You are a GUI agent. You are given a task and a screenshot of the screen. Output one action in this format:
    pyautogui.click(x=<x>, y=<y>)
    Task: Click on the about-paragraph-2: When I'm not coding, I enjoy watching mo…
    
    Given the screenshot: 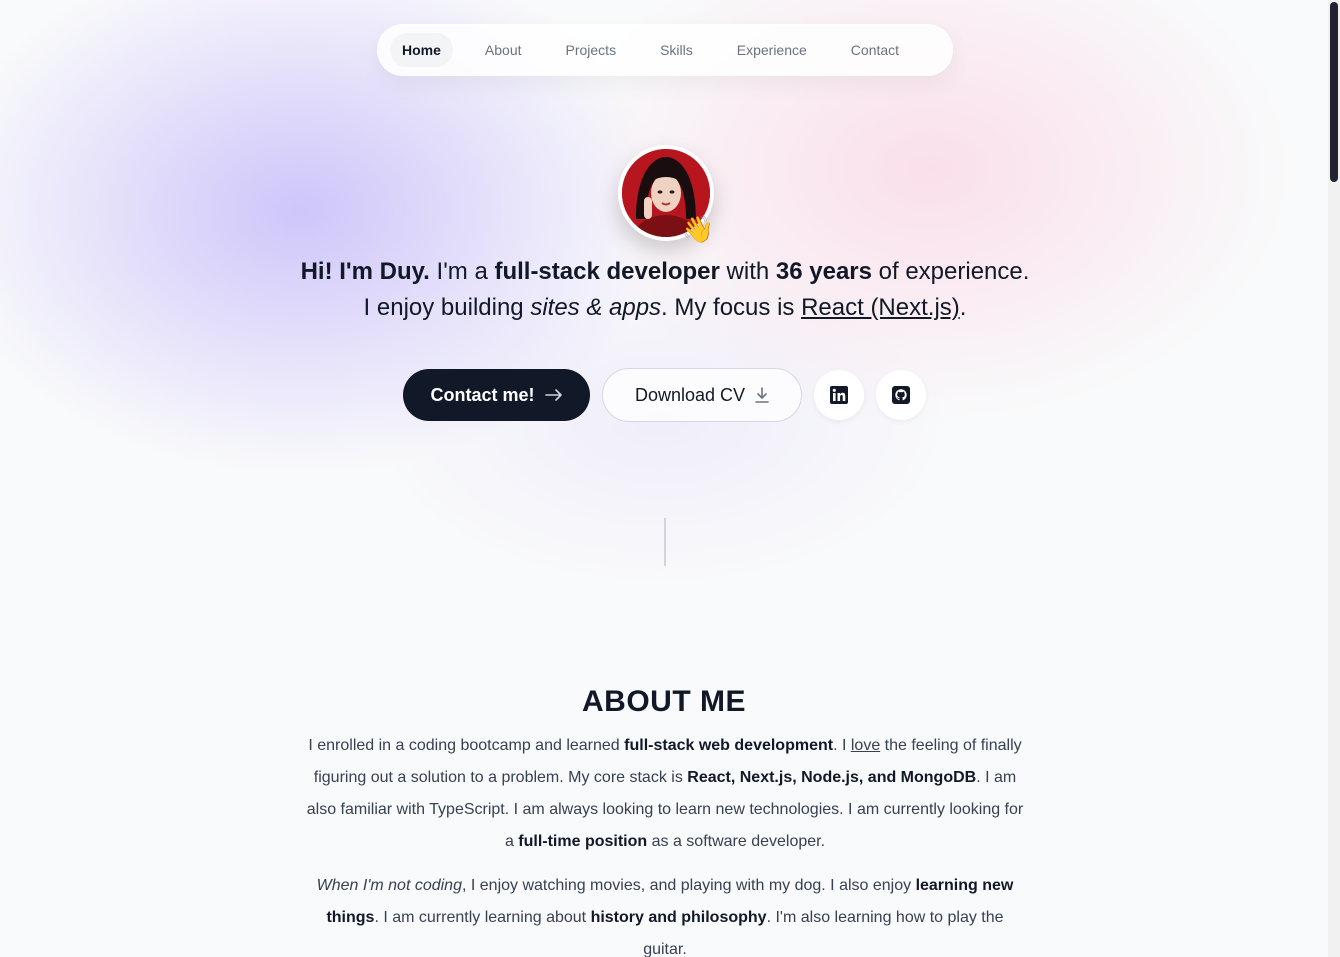 What is the action you would take?
    pyautogui.click(x=665, y=913)
    